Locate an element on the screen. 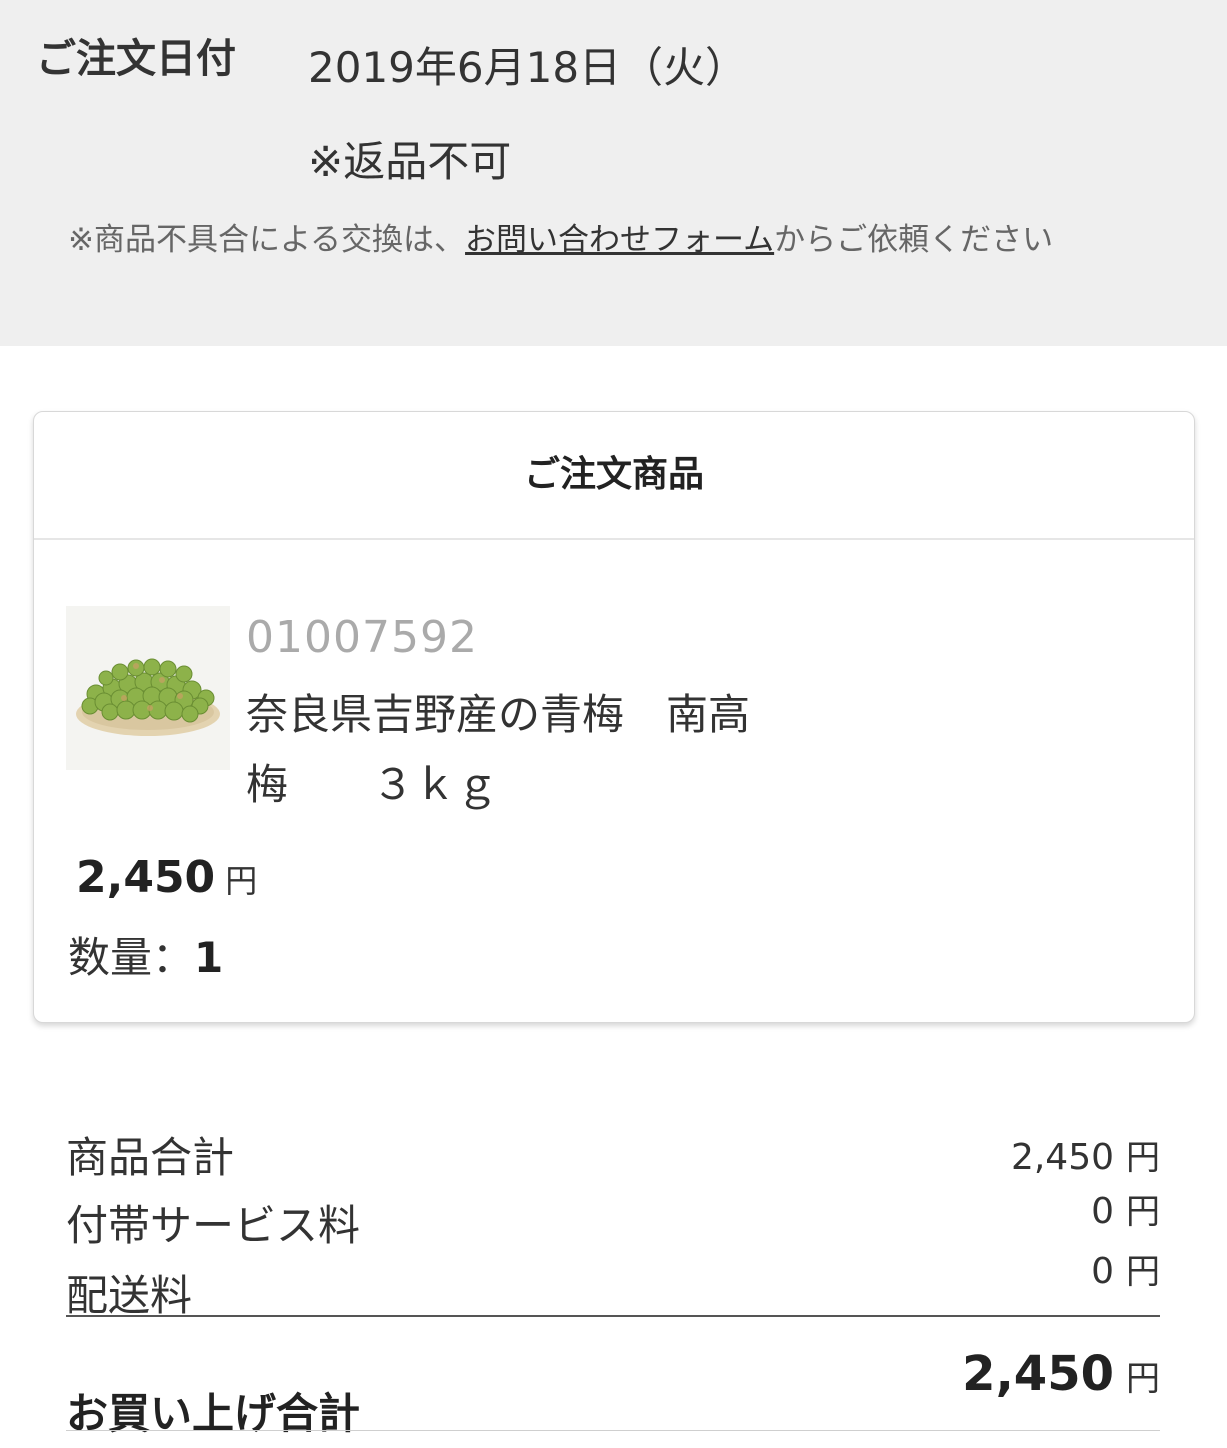 The image size is (1227, 1448). summary-divider is located at coordinates (613, 1316).